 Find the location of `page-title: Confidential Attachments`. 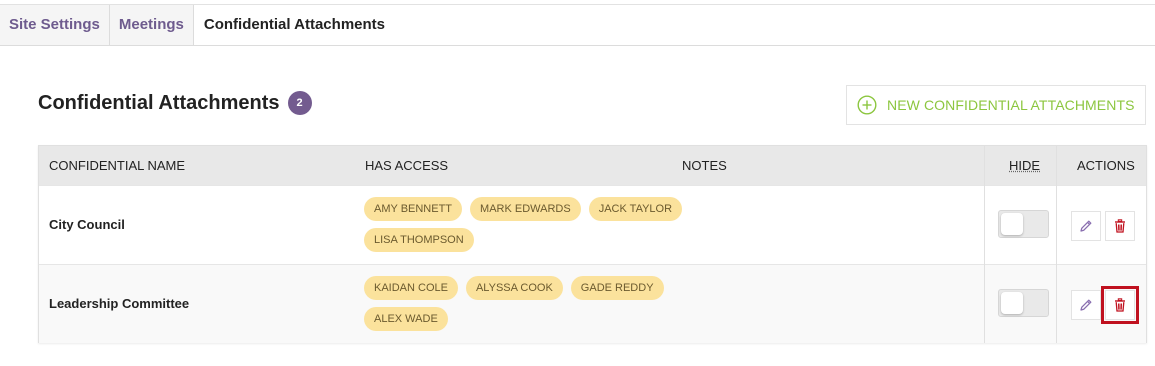

page-title: Confidential Attachments is located at coordinates (159, 102).